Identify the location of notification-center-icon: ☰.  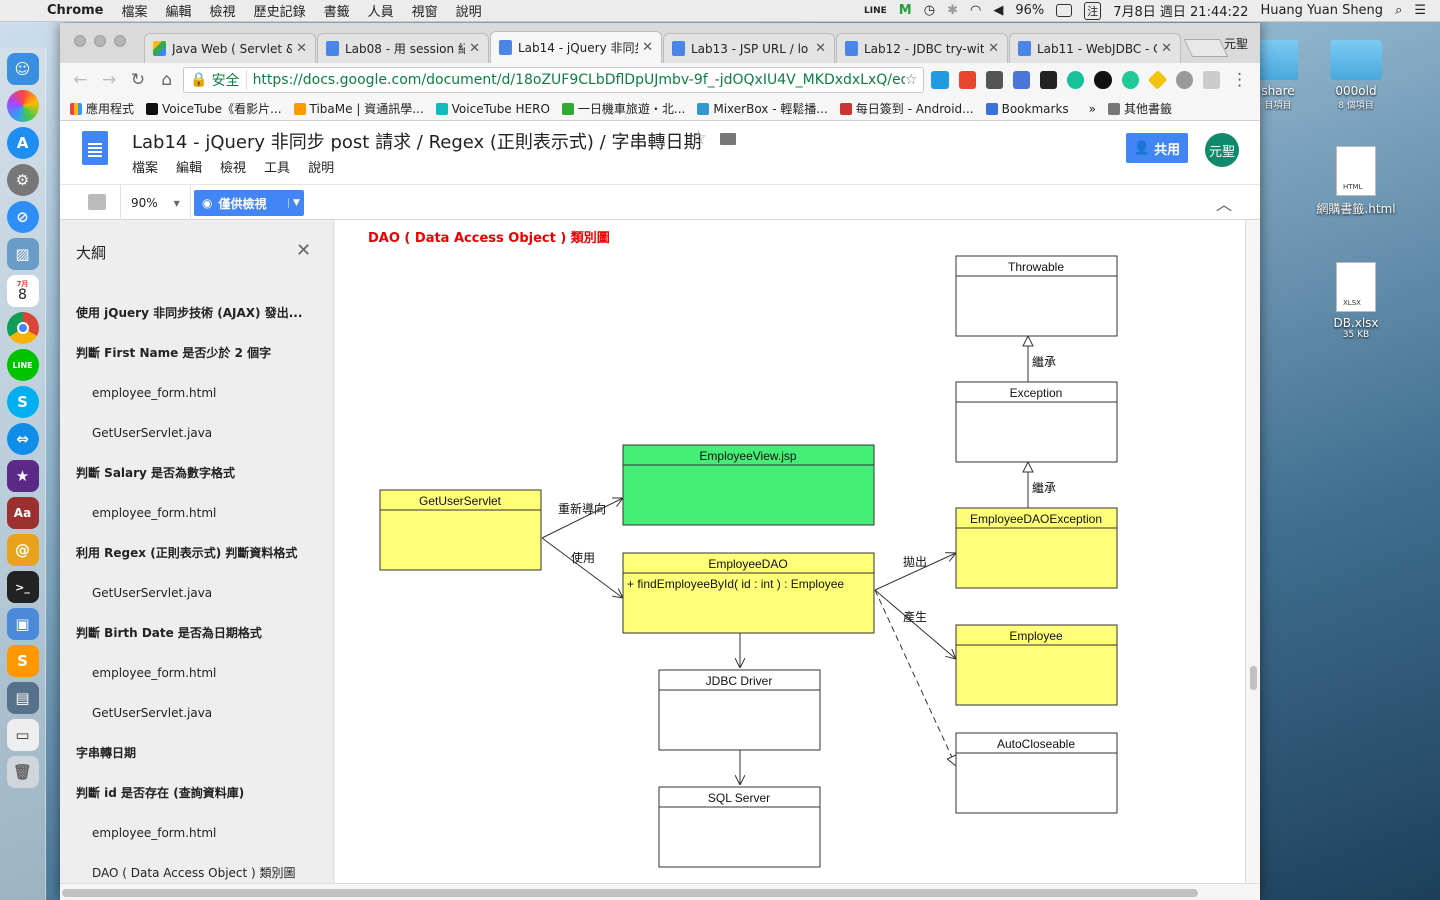
(1420, 10).